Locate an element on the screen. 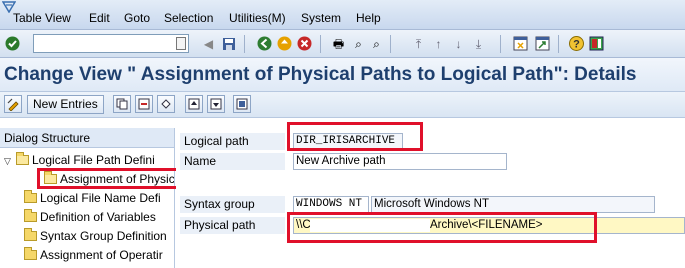 The image size is (685, 268). find-icon: ⌕ is located at coordinates (358, 43).